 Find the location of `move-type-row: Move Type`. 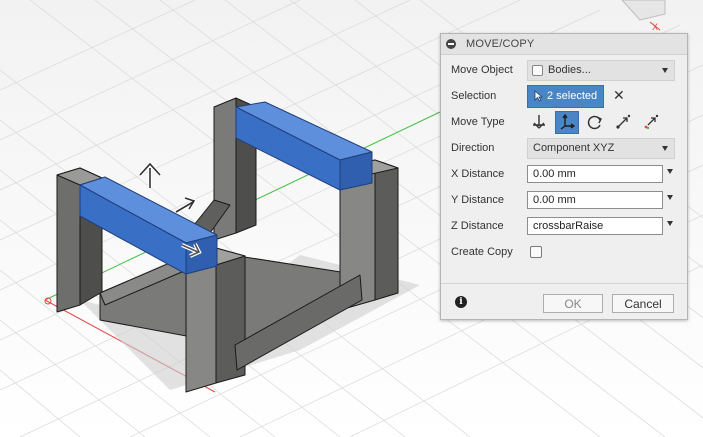

move-type-row: Move Type is located at coordinates (564, 122).